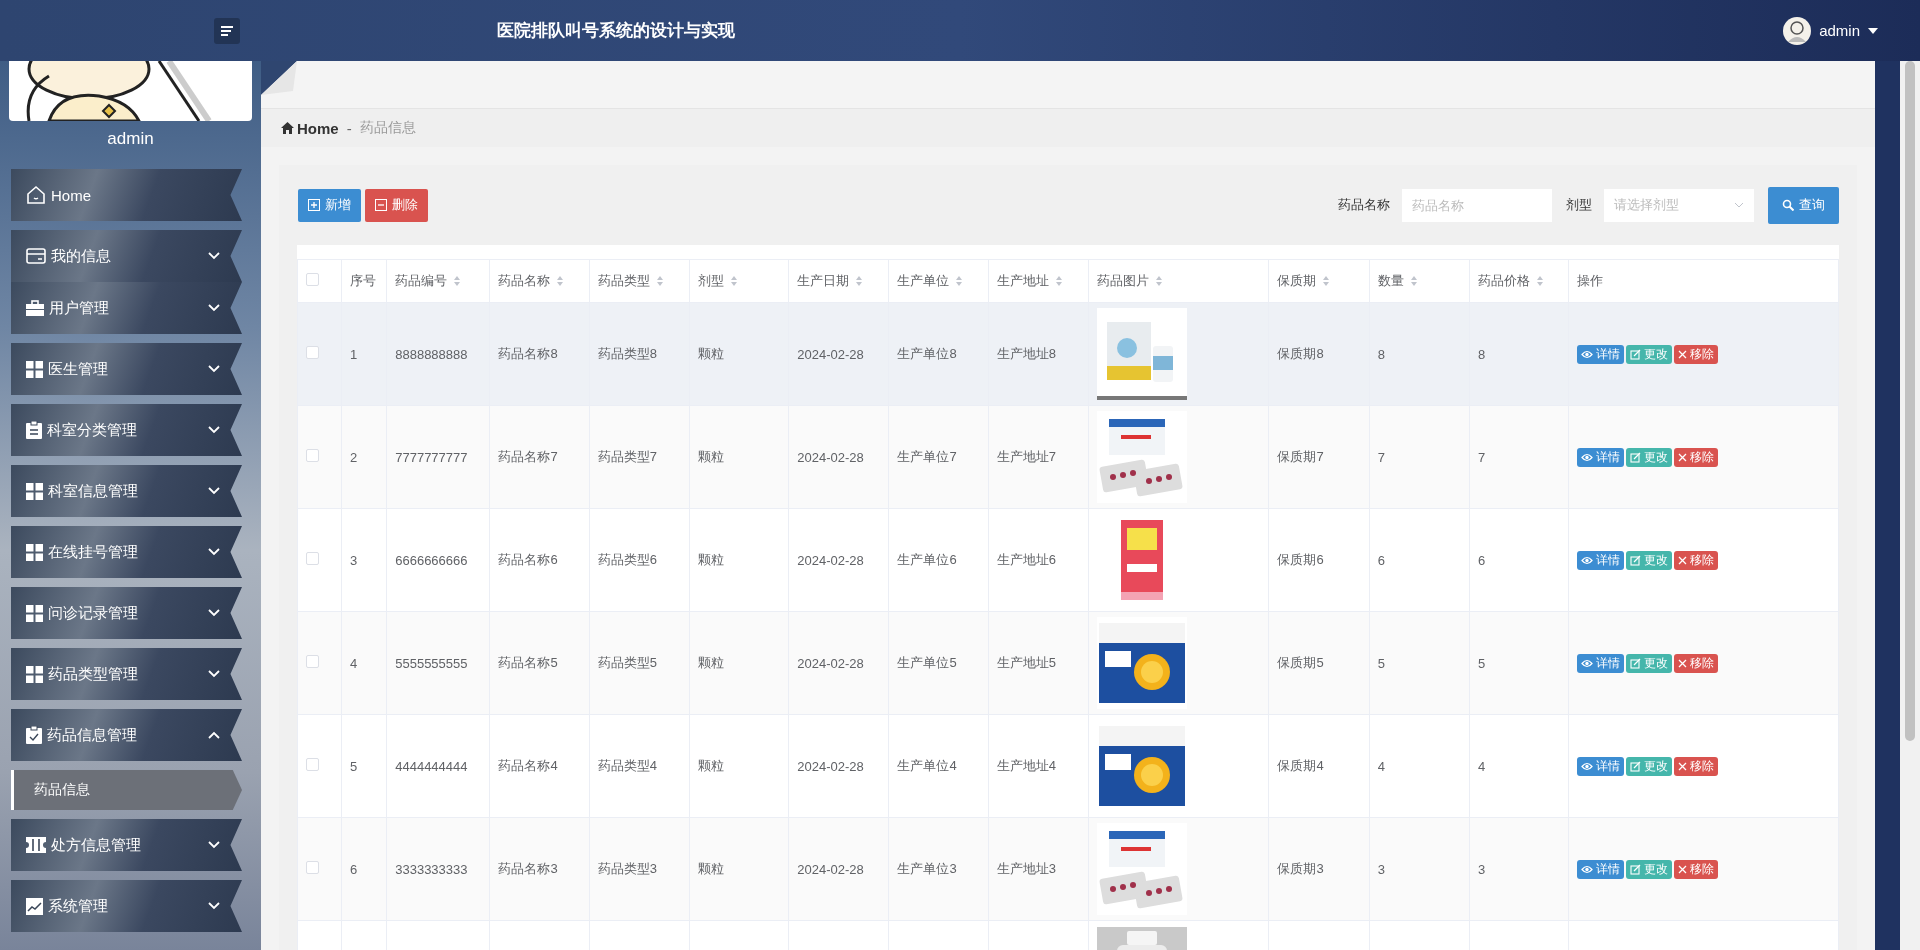 The image size is (1920, 950). Describe the element at coordinates (312, 279) in the screenshot. I see `select-all-checkbox` at that location.